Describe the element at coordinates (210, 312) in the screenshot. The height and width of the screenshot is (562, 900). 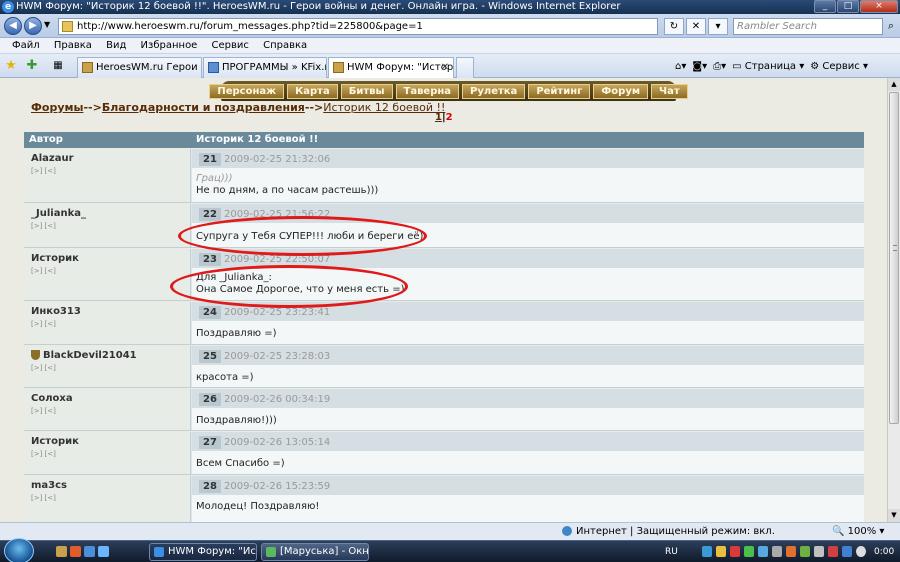
I see `post-number: 24` at that location.